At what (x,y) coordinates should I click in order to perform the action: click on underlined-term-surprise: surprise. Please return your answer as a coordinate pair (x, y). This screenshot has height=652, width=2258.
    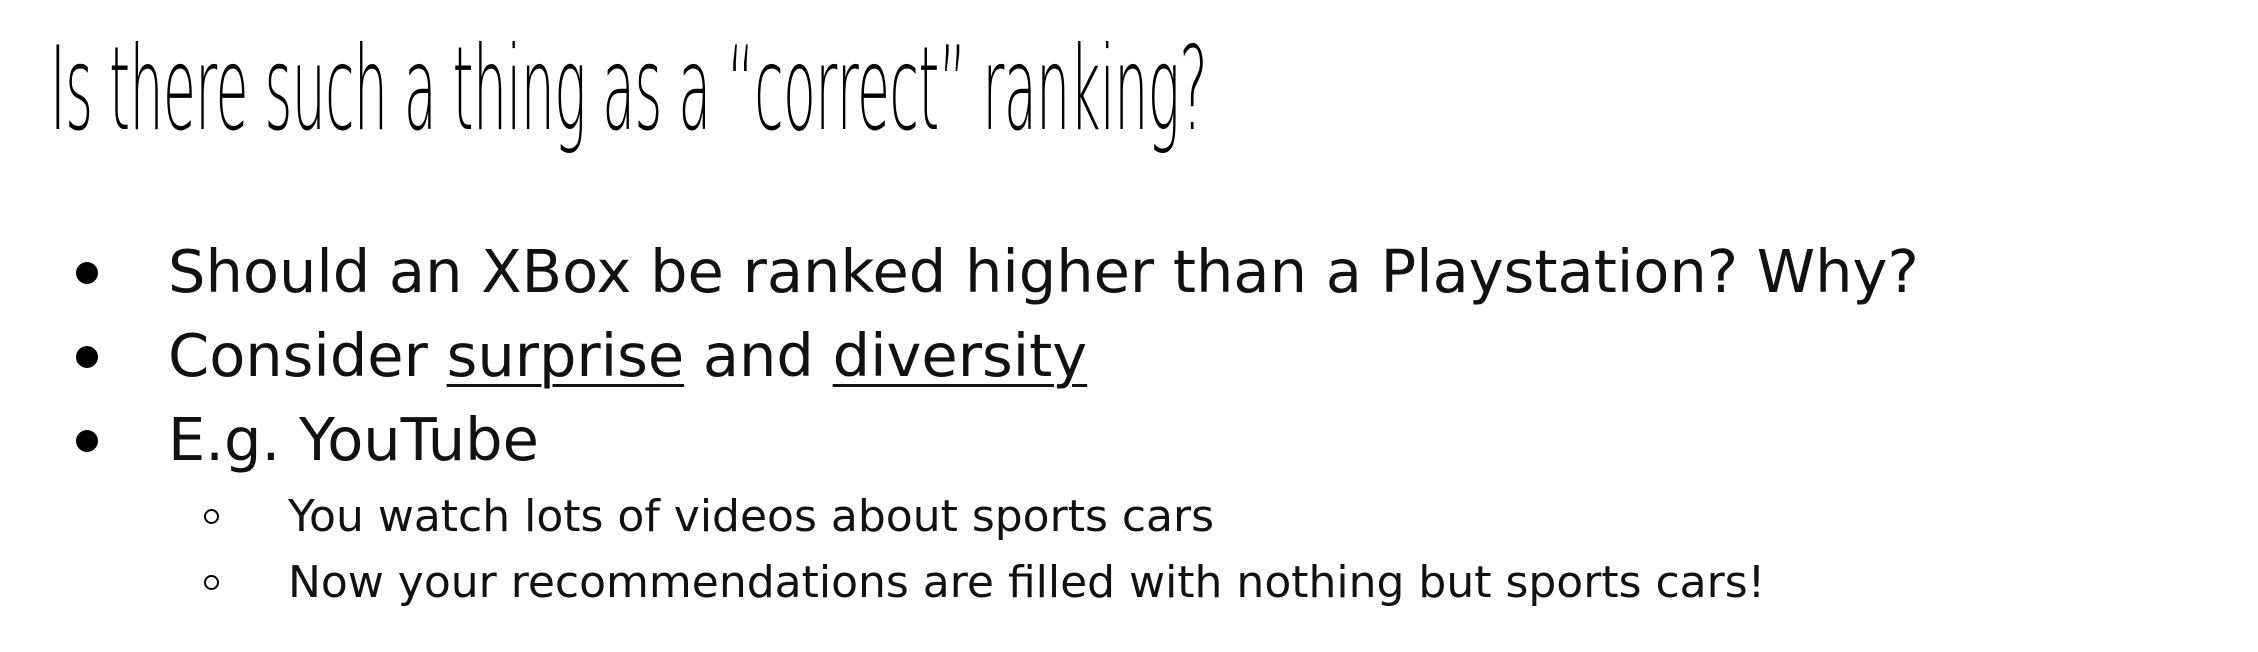
    Looking at the image, I should click on (565, 355).